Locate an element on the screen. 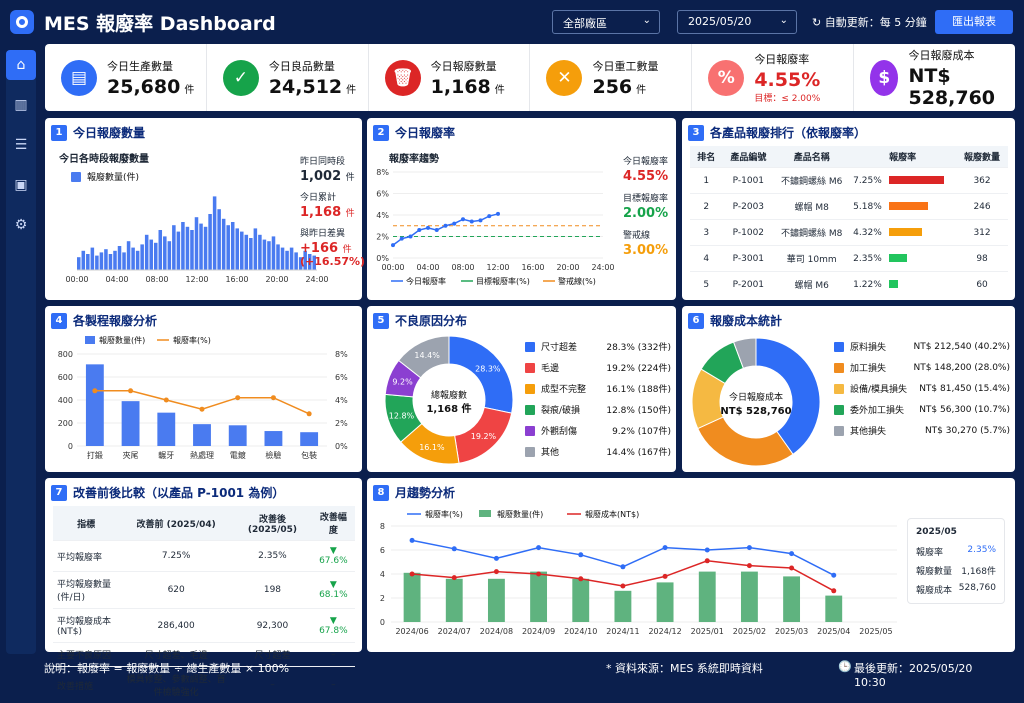  tooltip-label: 報廢成本 is located at coordinates (934, 589).